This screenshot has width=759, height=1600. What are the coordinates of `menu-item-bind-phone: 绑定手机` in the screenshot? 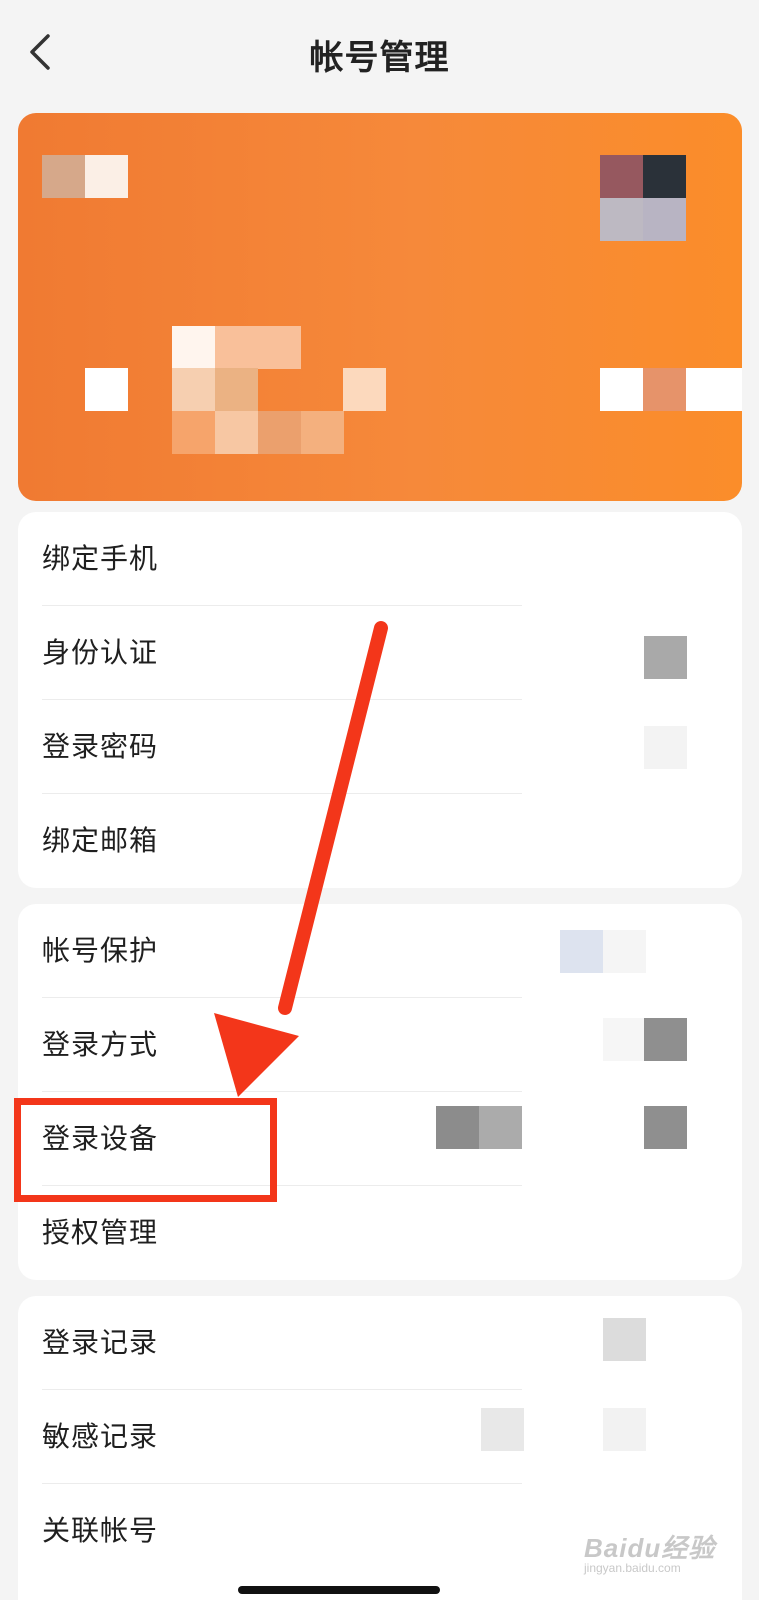 It's located at (380, 559).